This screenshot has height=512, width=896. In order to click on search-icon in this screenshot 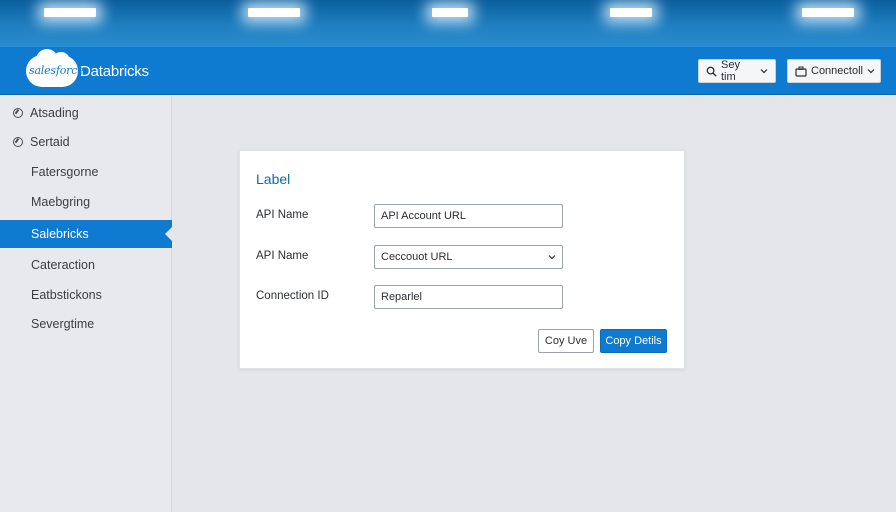, I will do `click(711, 71)`.